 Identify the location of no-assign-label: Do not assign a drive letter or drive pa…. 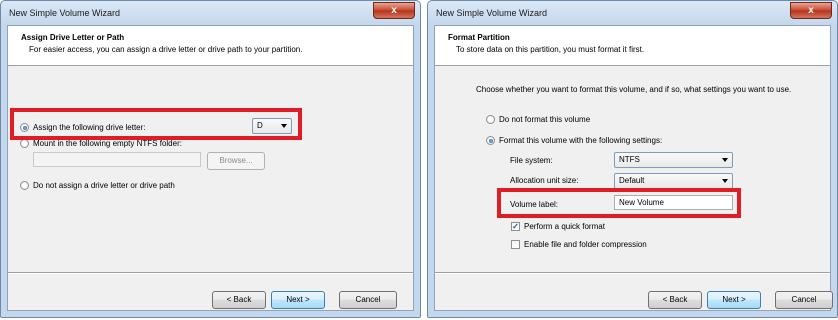
(104, 185).